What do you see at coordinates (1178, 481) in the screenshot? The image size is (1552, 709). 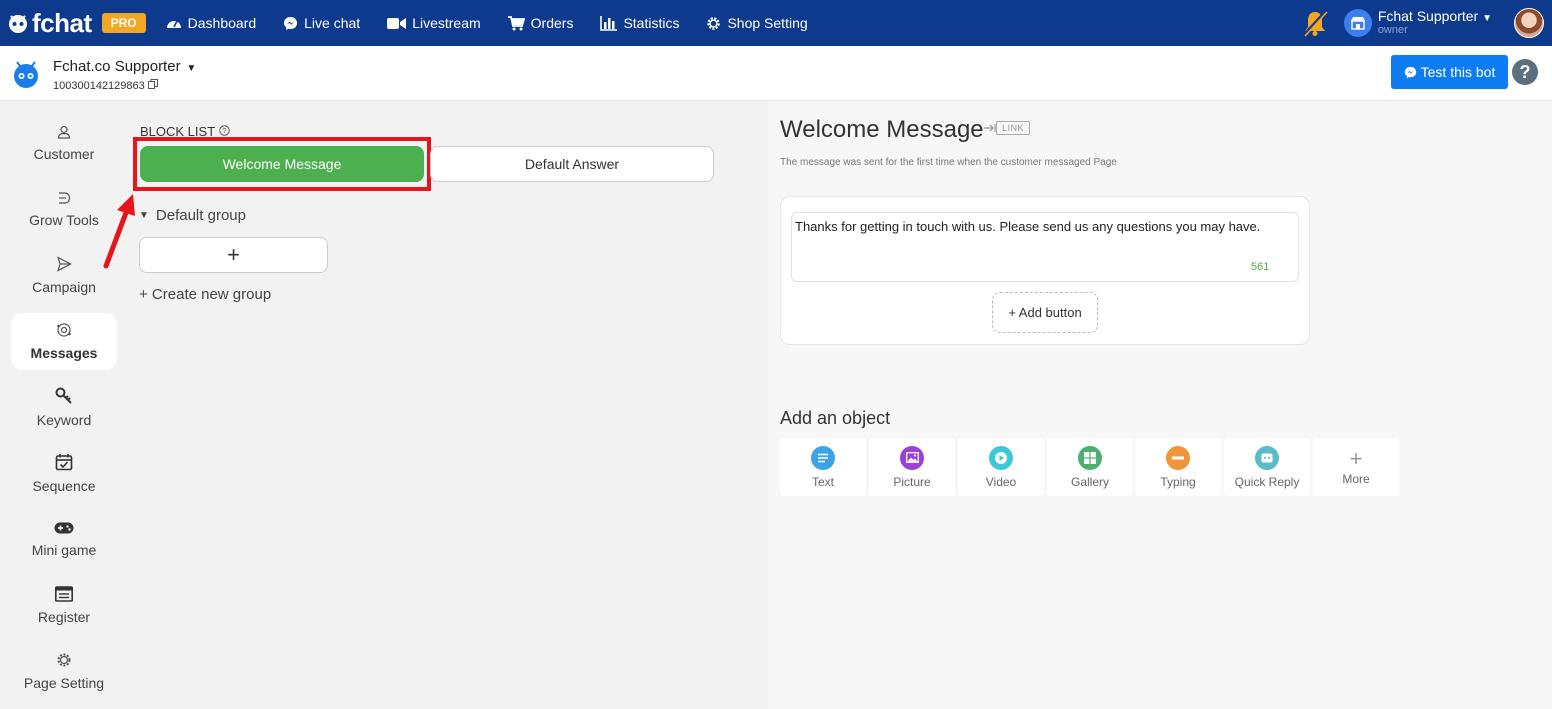 I see `object-label: Typing` at bounding box center [1178, 481].